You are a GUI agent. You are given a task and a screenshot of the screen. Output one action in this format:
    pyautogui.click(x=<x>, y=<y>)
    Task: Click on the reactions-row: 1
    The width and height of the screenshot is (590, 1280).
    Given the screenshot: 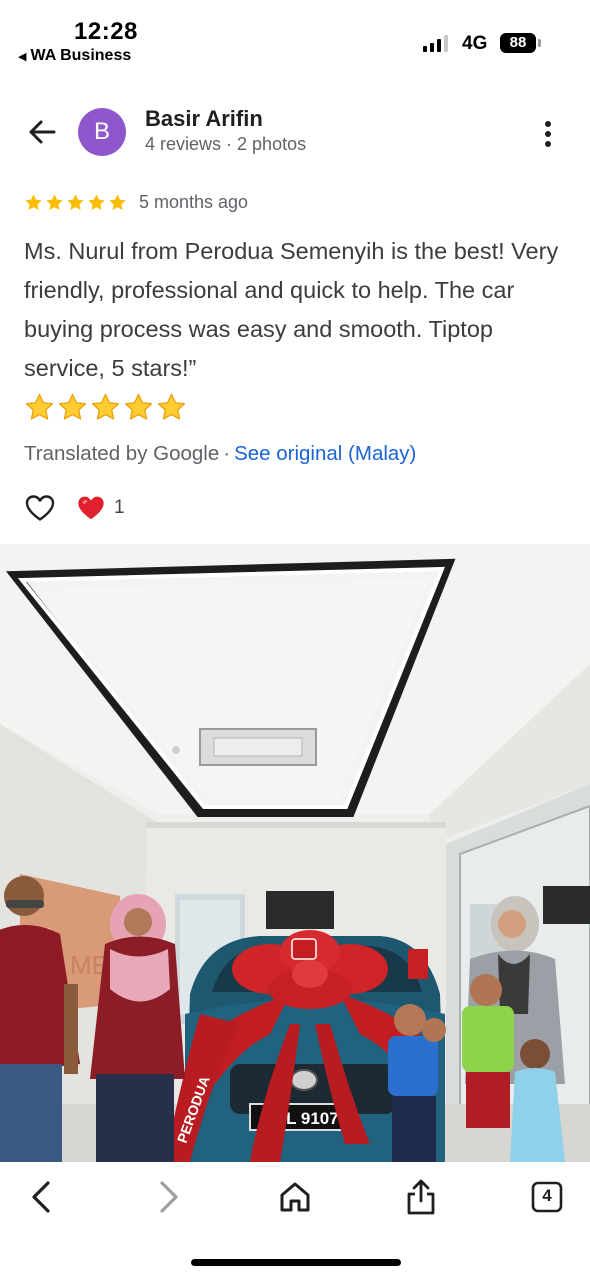 What is the action you would take?
    pyautogui.click(x=74, y=508)
    